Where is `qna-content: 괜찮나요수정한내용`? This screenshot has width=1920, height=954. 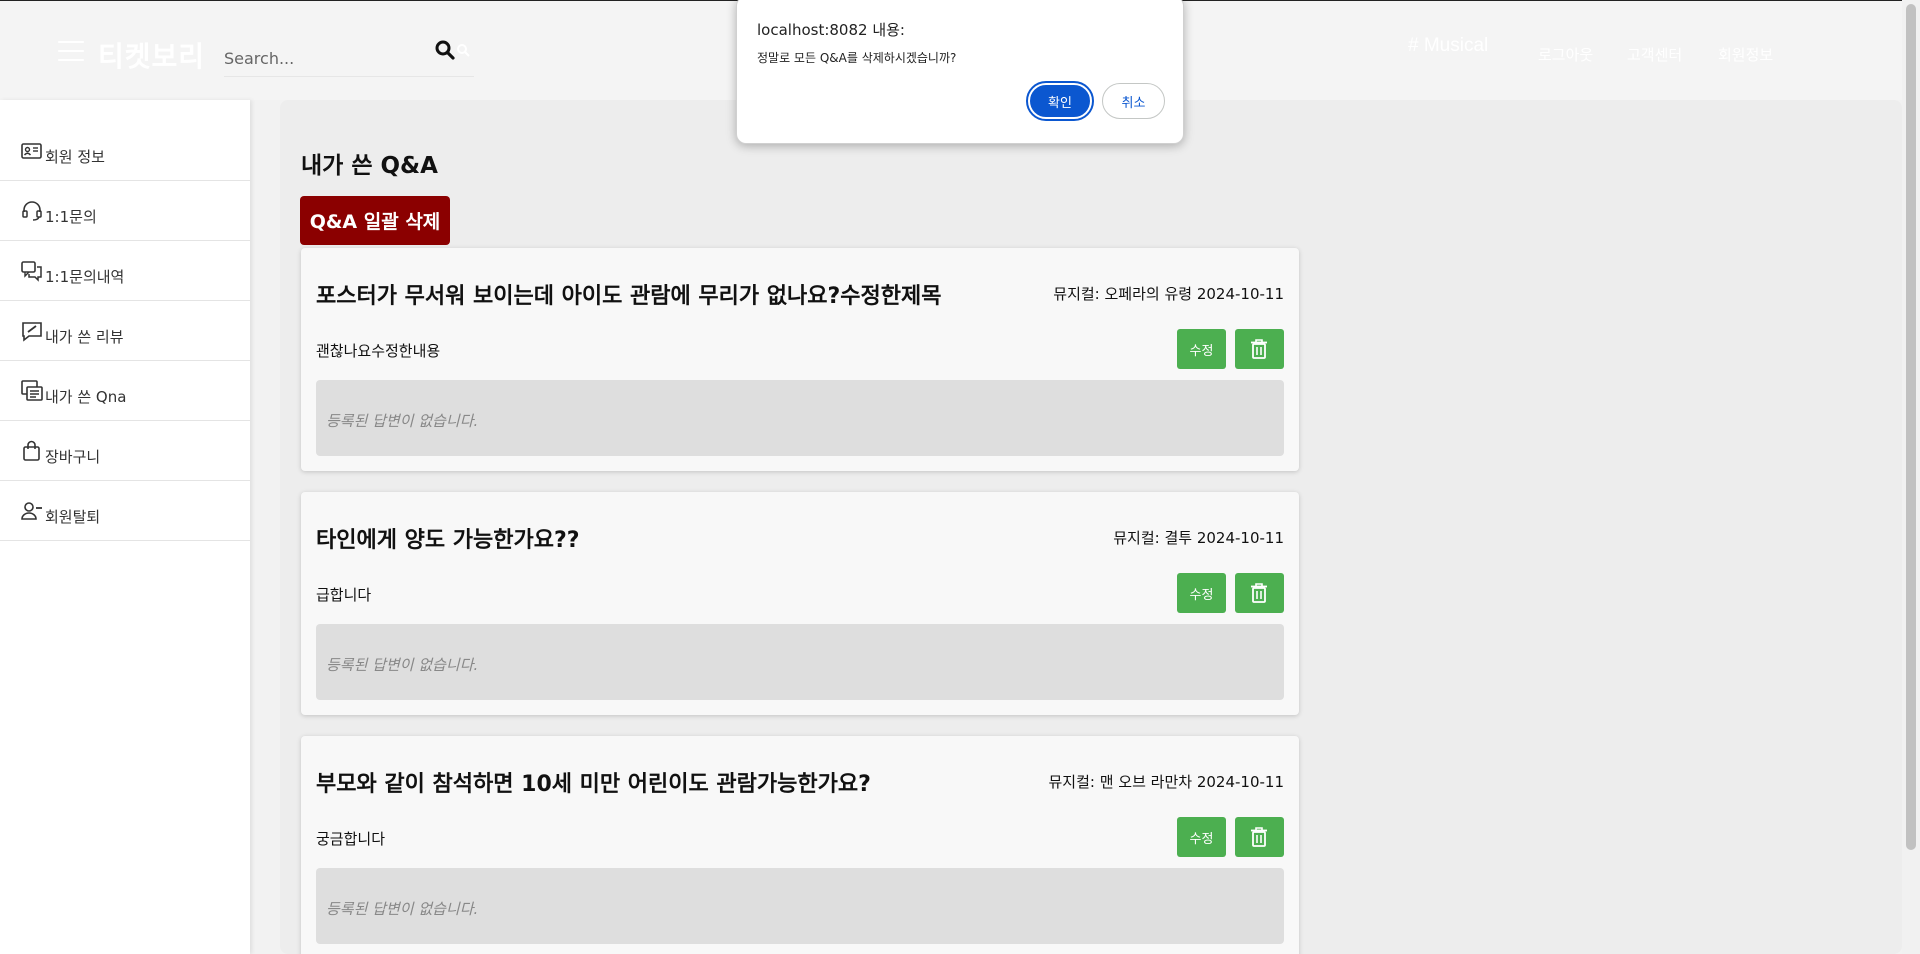
qna-content: 괜찮나요수정한내용 is located at coordinates (378, 351).